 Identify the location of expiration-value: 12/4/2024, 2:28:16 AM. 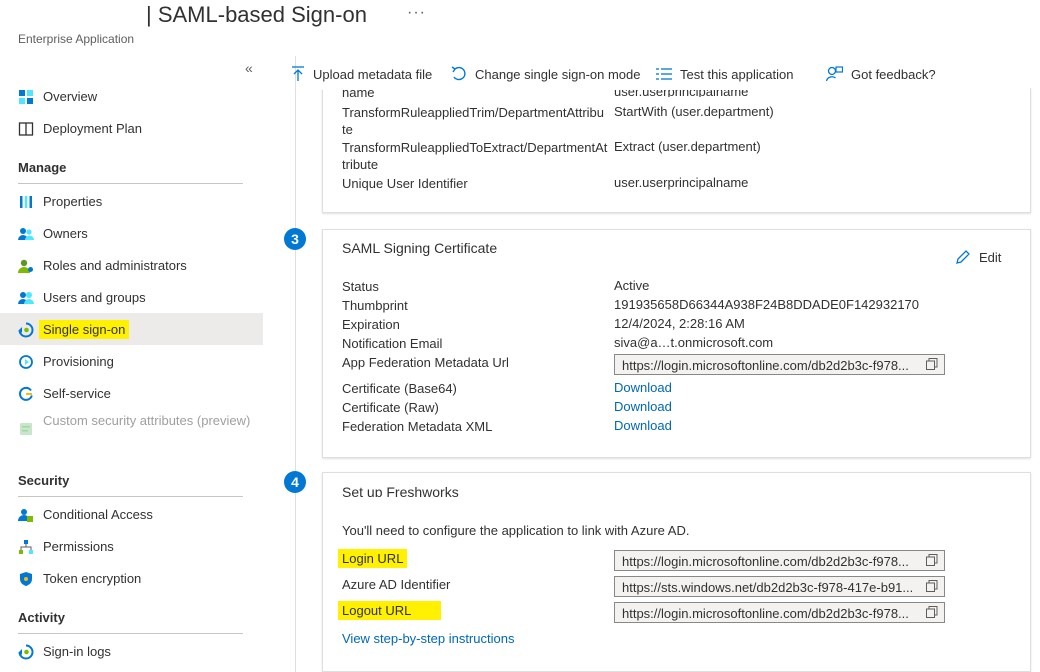
(679, 323).